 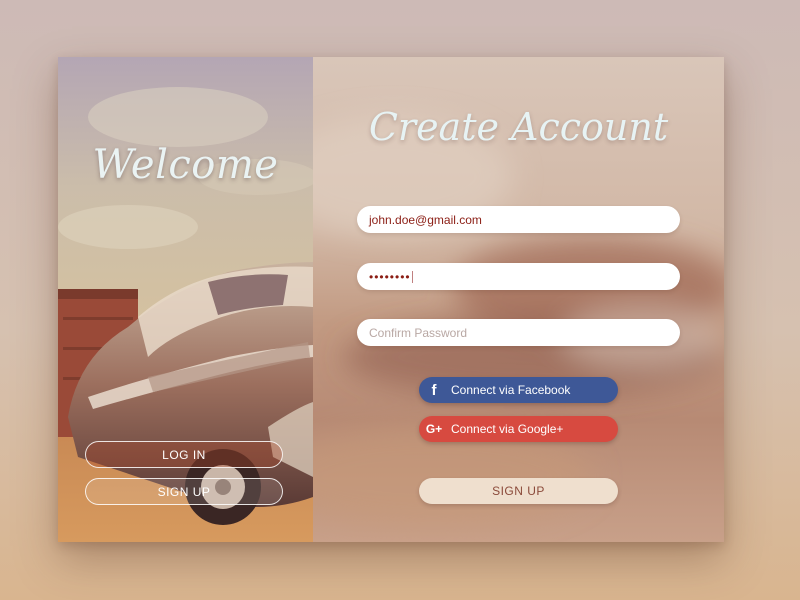 What do you see at coordinates (518, 219) in the screenshot?
I see `email-field: john.doe@gmail.com` at bounding box center [518, 219].